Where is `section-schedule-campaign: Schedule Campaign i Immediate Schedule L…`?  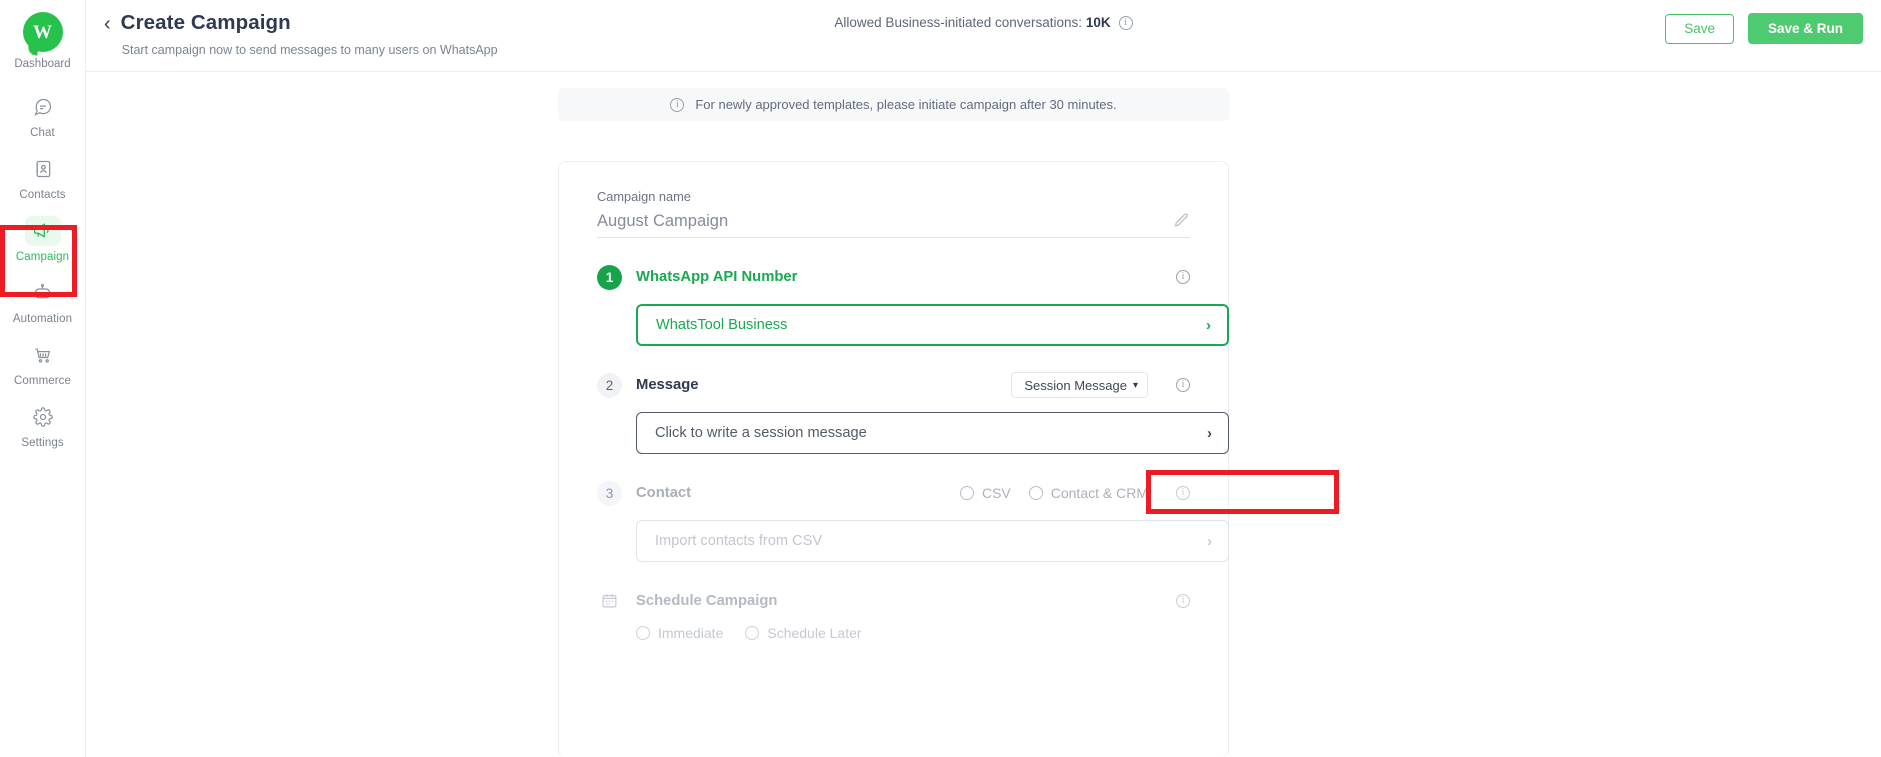 section-schedule-campaign: Schedule Campaign i Immediate Schedule L… is located at coordinates (893, 616).